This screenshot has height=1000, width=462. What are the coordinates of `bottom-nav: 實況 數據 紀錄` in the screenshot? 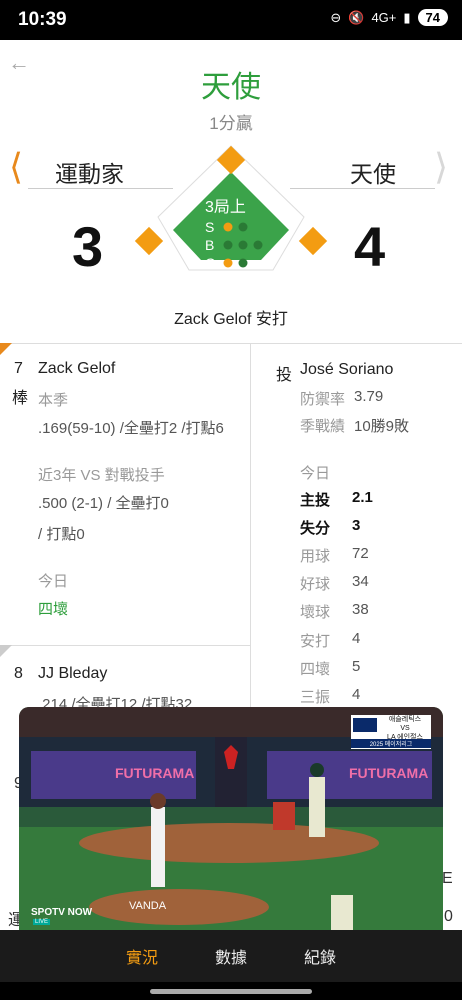 It's located at (231, 956).